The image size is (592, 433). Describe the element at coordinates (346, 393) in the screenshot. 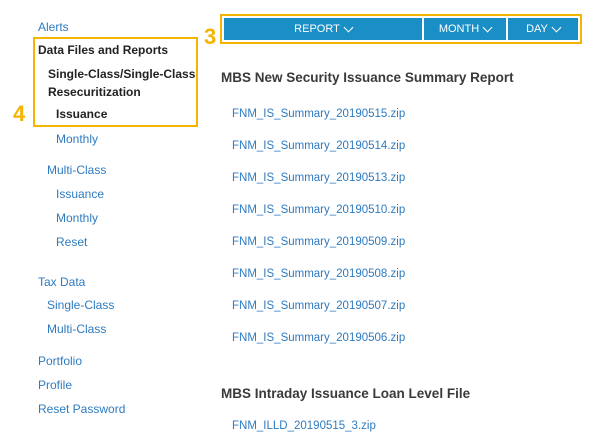

I see `section-title-loan-level-file: MBS Intraday Issuance Loan Level File` at that location.